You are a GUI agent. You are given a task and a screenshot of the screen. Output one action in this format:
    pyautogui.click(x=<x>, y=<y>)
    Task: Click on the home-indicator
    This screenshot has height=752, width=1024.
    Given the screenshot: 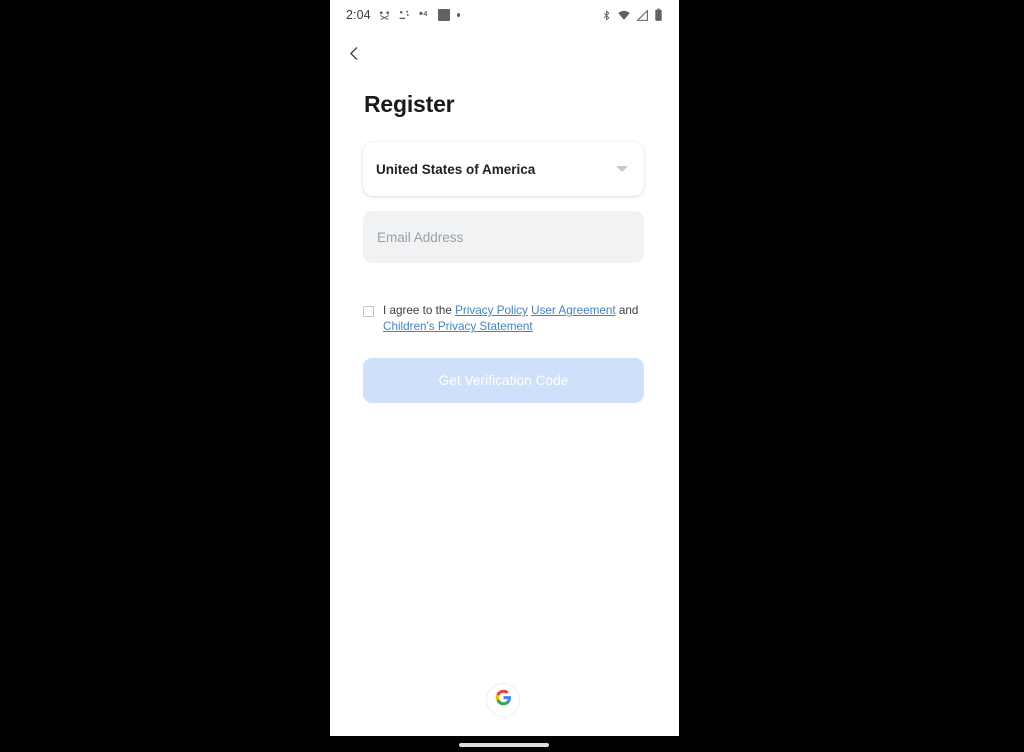 What is the action you would take?
    pyautogui.click(x=504, y=745)
    